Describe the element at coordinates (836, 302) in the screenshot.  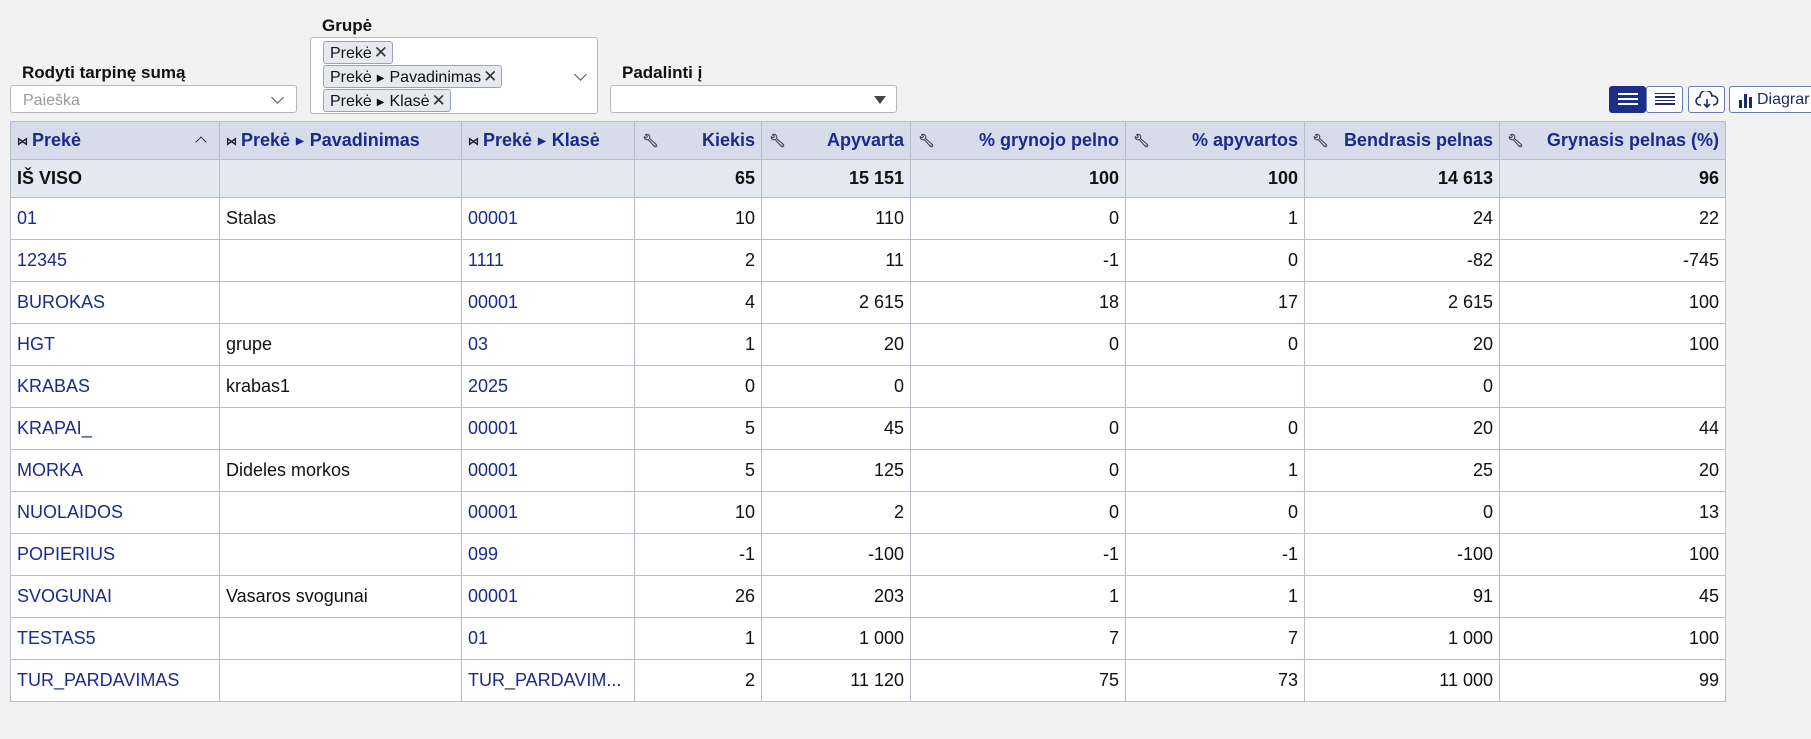
I see `cell-apyvarta: 2 615` at that location.